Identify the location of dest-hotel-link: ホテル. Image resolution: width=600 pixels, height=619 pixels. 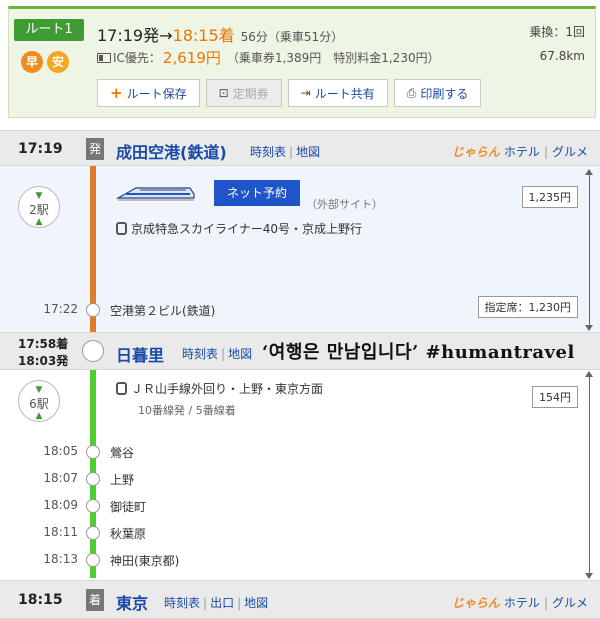
(522, 602).